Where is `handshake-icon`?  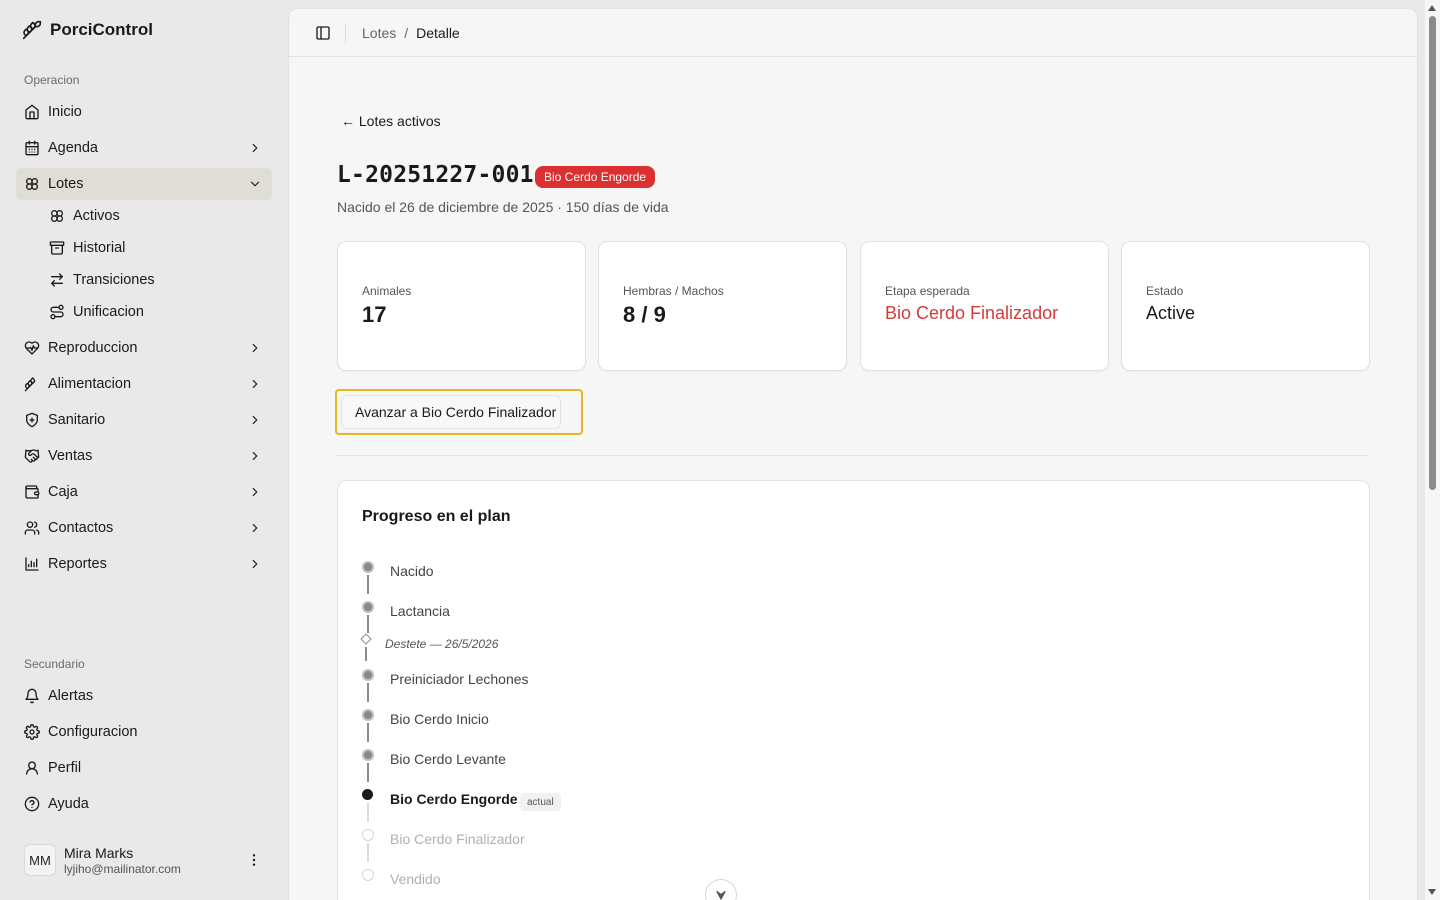
handshake-icon is located at coordinates (32, 456).